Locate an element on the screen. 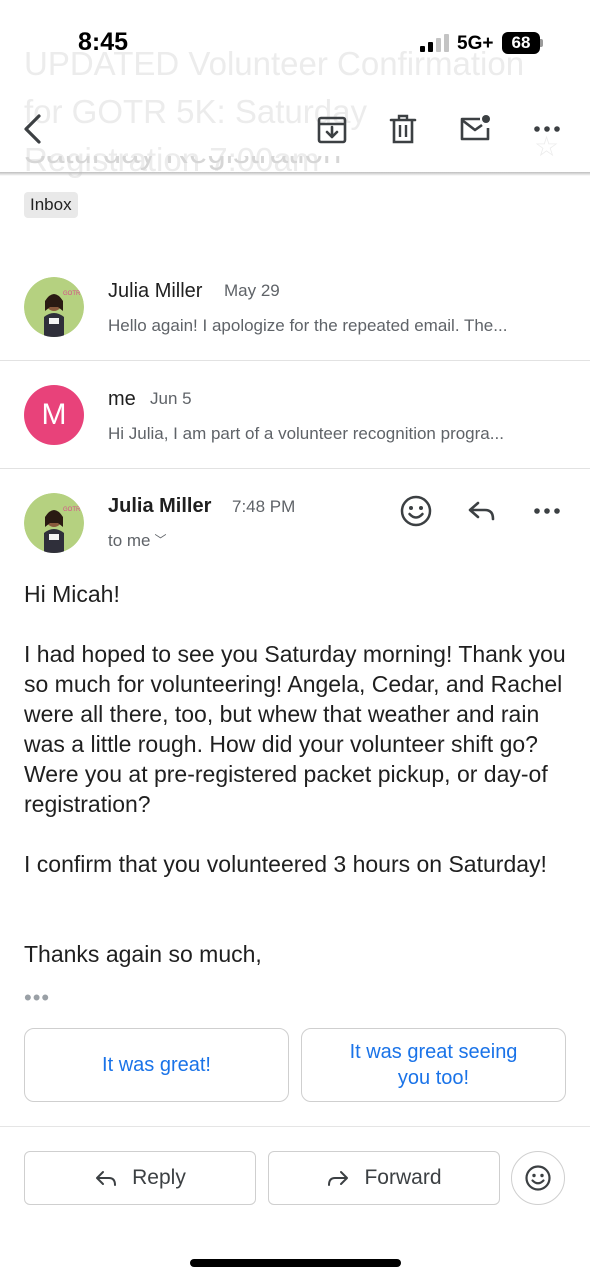  delete-icon is located at coordinates (403, 129).